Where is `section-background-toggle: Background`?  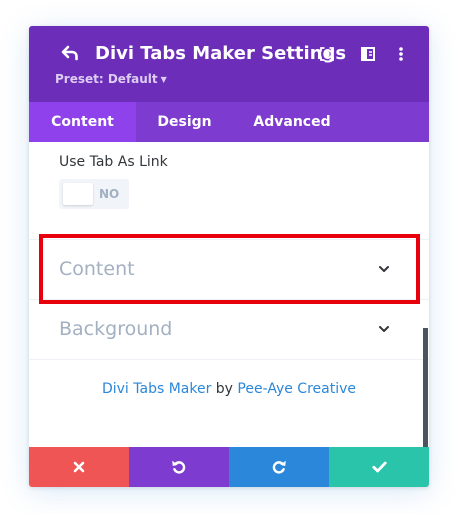 section-background-toggle: Background is located at coordinates (229, 329).